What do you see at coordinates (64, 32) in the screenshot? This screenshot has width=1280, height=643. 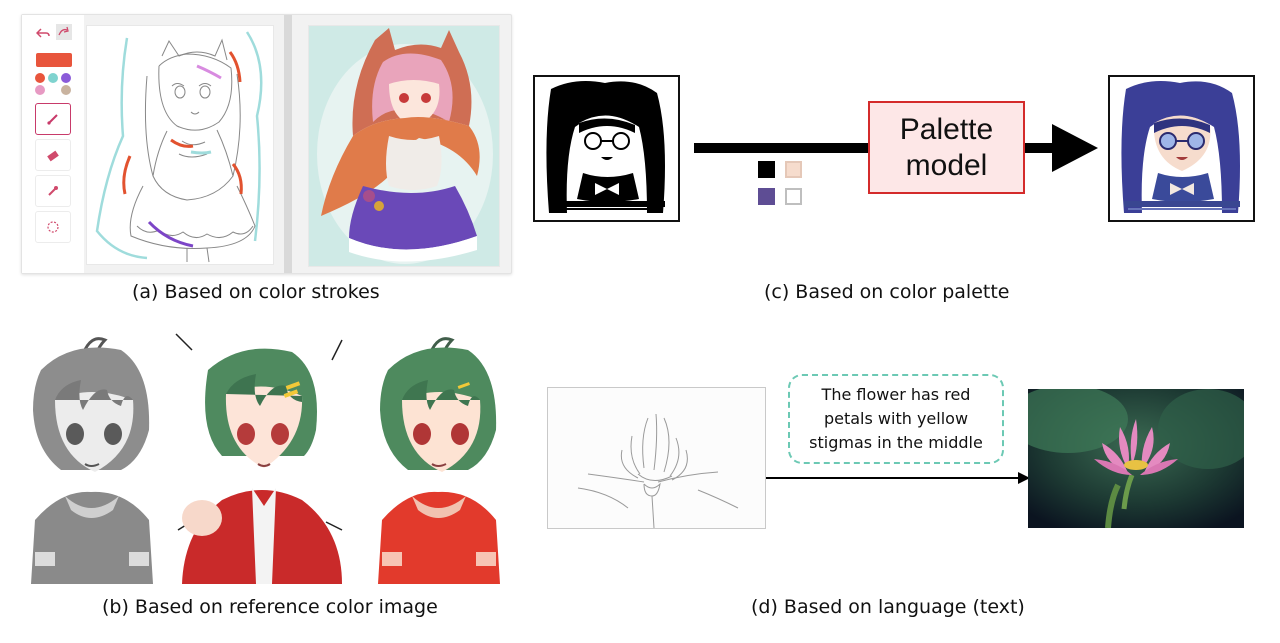 I see `redo-icon` at bounding box center [64, 32].